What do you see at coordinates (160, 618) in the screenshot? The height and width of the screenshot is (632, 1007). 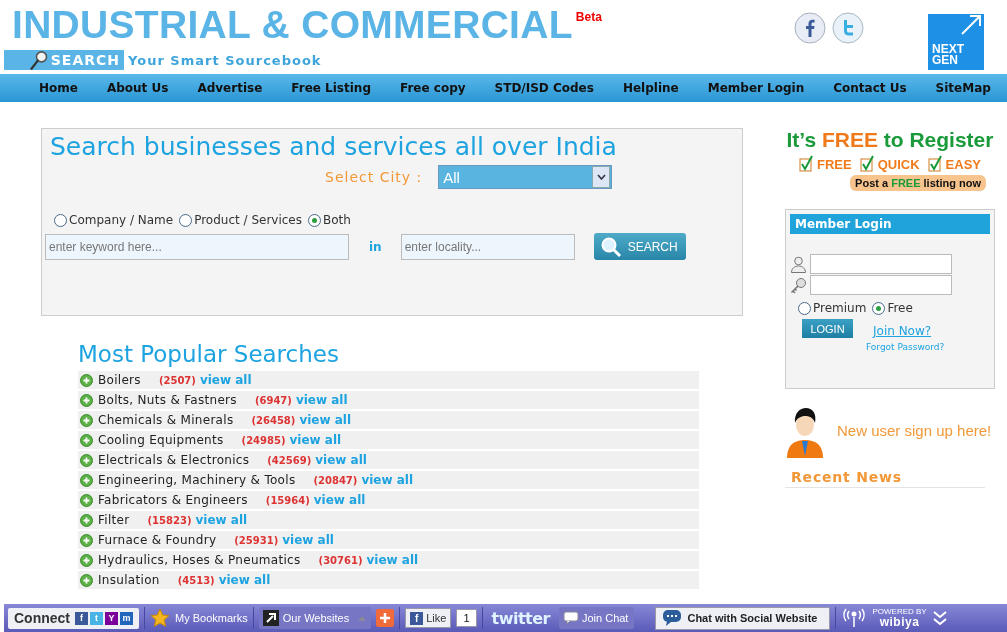 I see `star-icon` at bounding box center [160, 618].